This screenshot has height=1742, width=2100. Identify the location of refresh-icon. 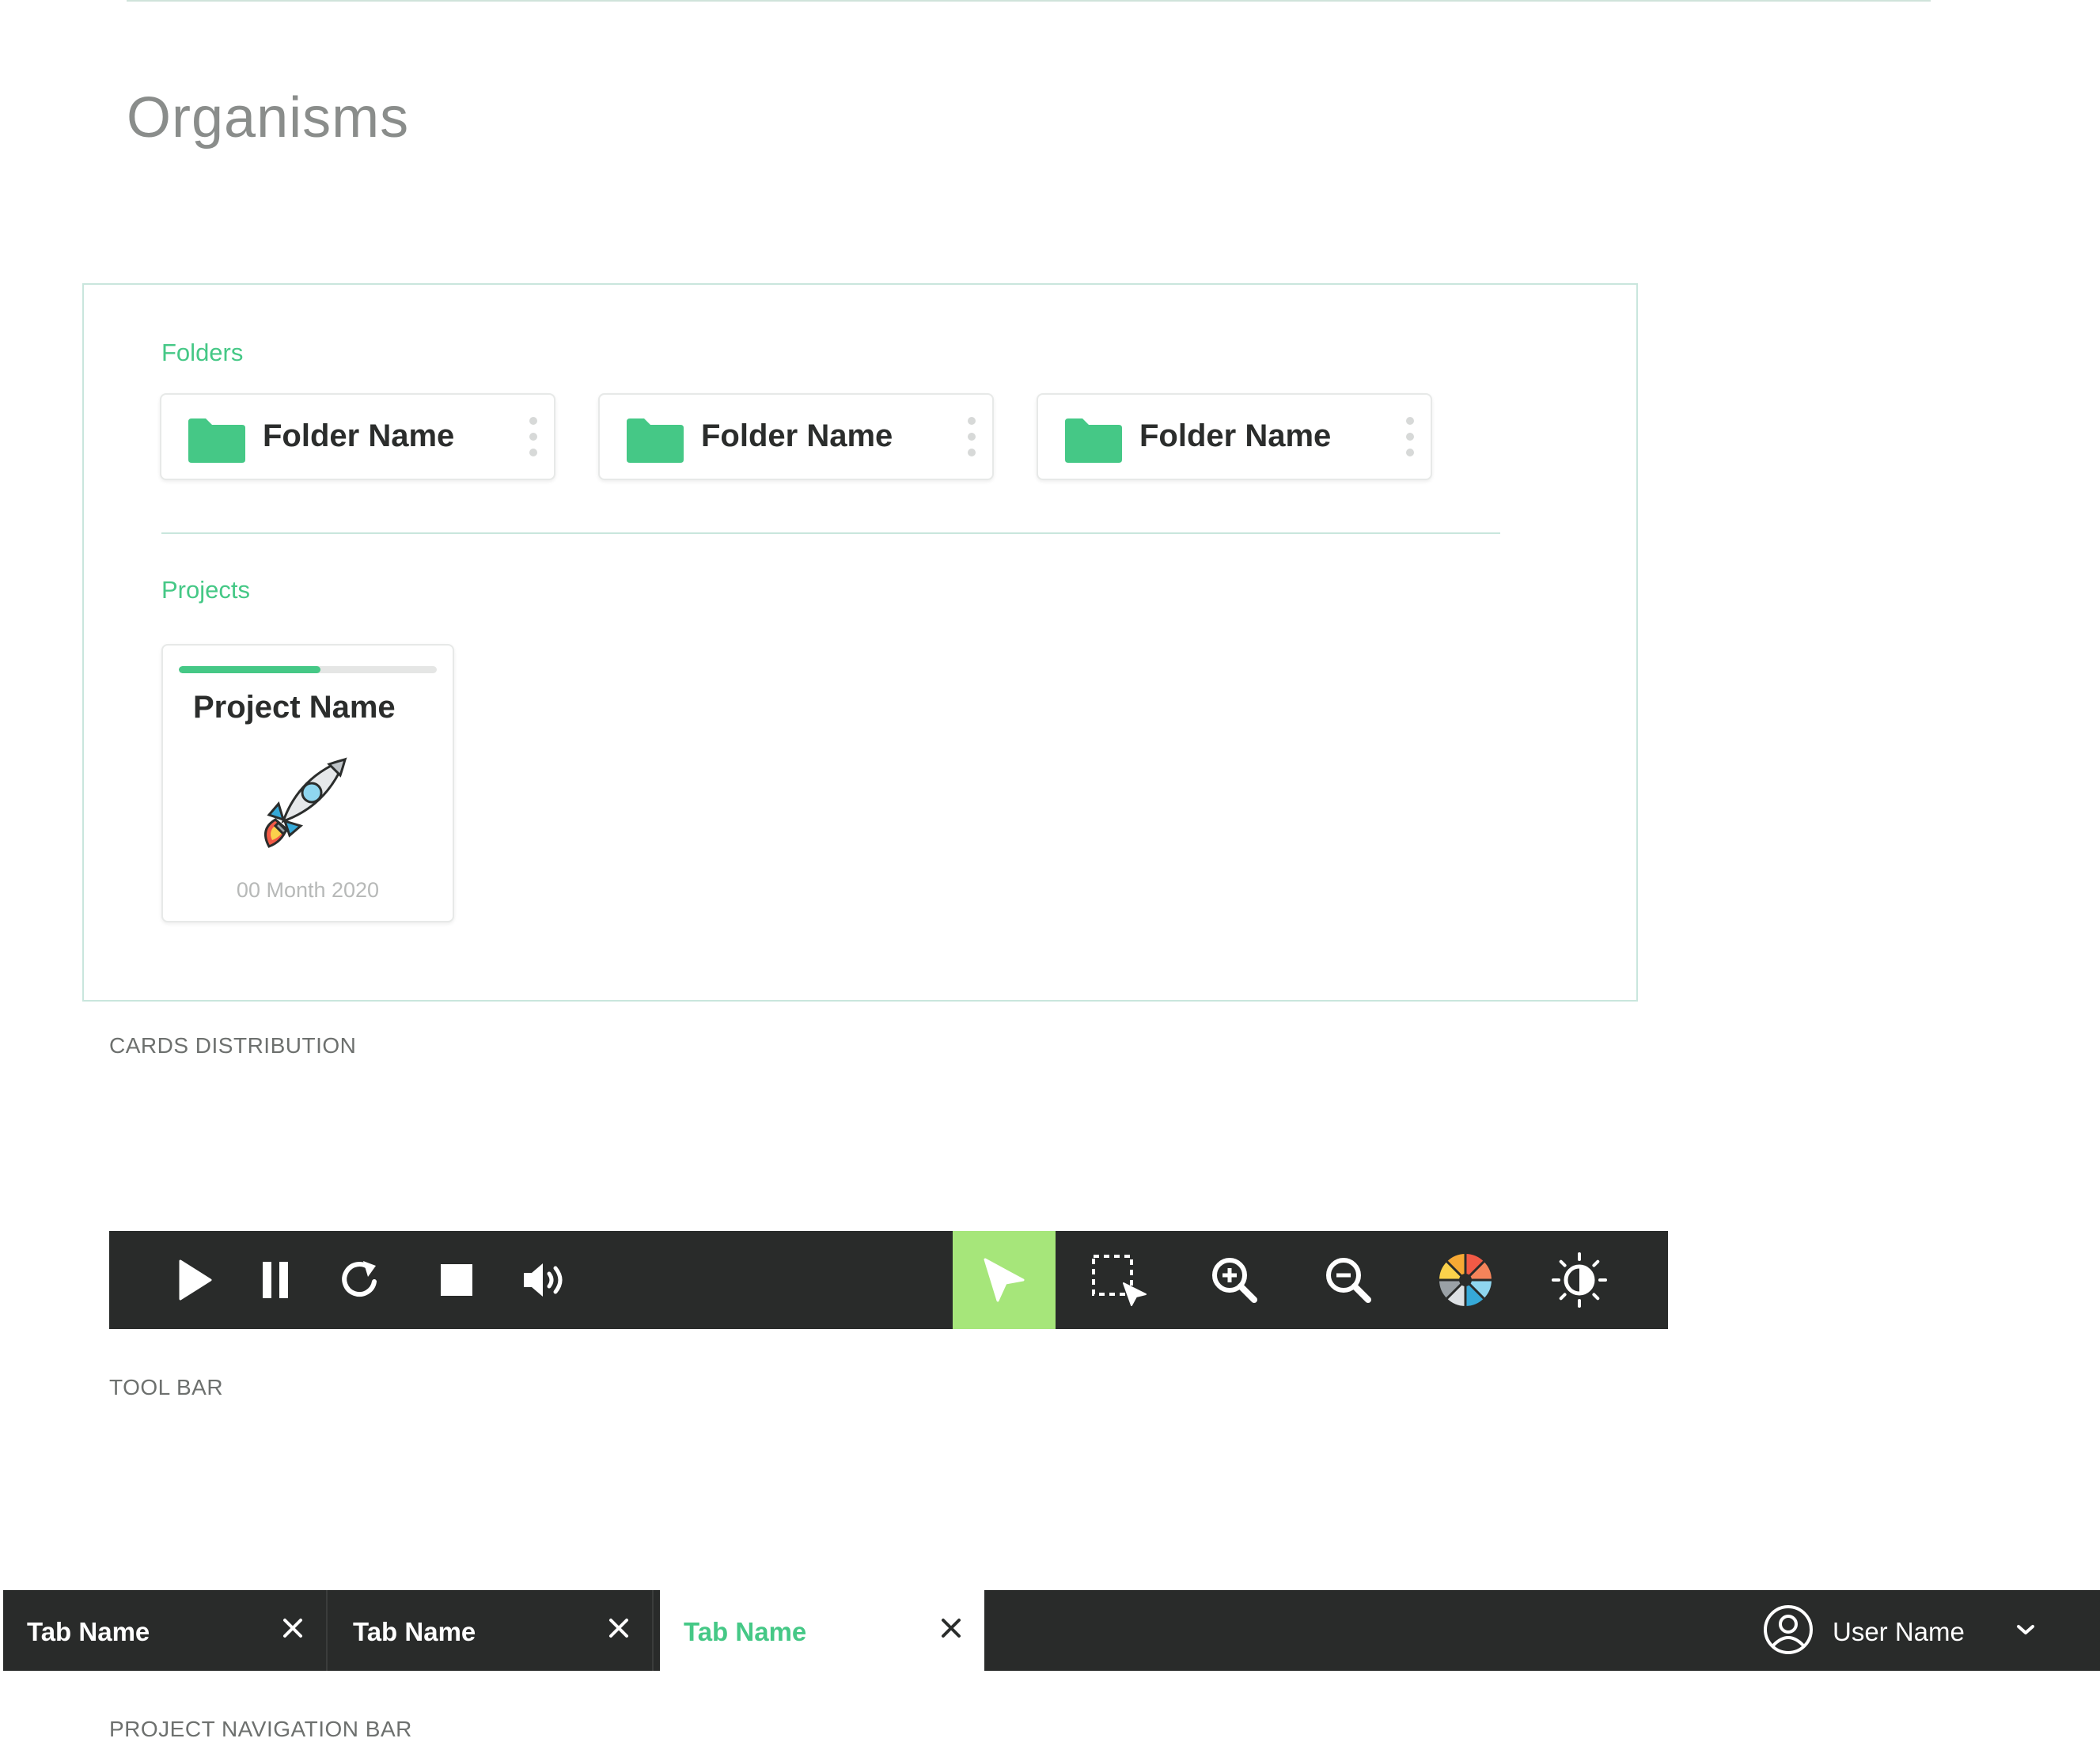
(359, 1279).